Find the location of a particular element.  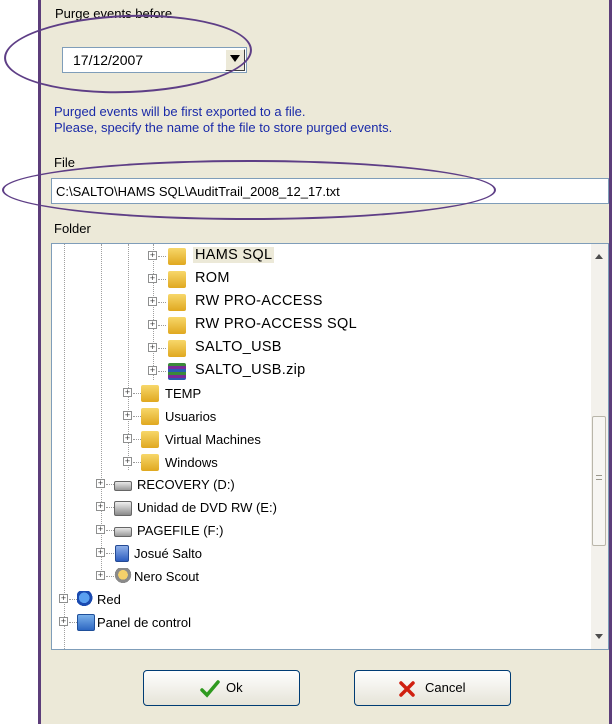

tree-item-label: SALTO_USB.zip is located at coordinates (250, 370).